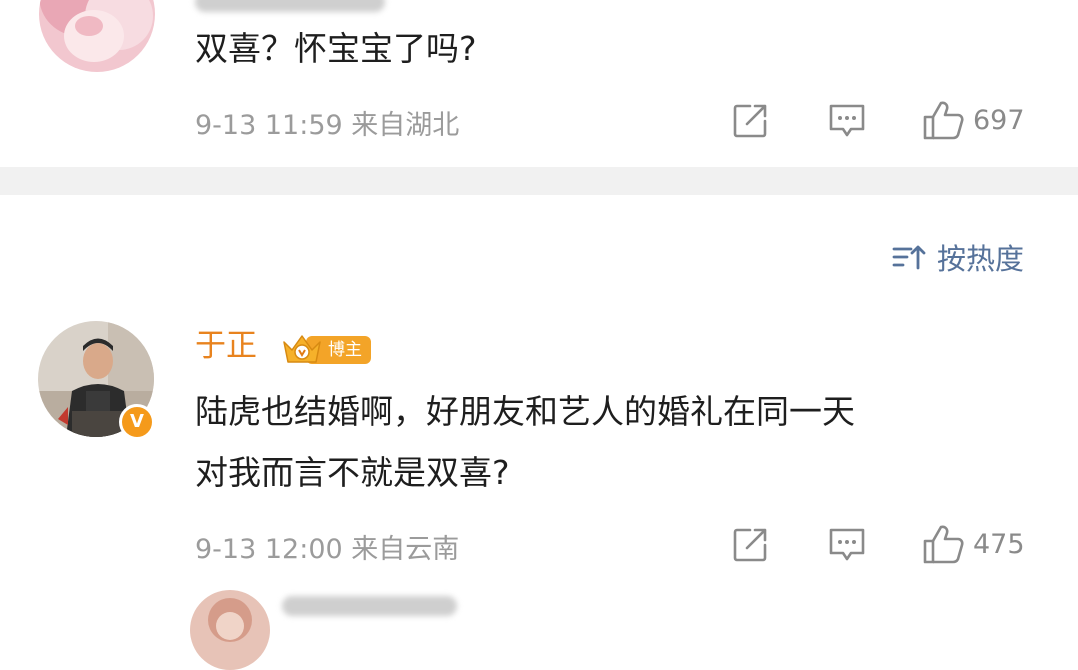 This screenshot has height=670, width=1078. What do you see at coordinates (336, 48) in the screenshot?
I see `comment-text: 双喜？怀宝宝了吗?` at bounding box center [336, 48].